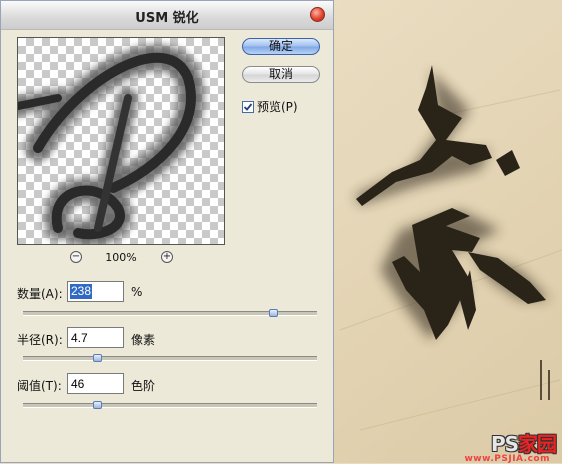 The width and height of the screenshot is (562, 464). I want to click on threshold-row: 阈值(T): 色阶, so click(167, 384).